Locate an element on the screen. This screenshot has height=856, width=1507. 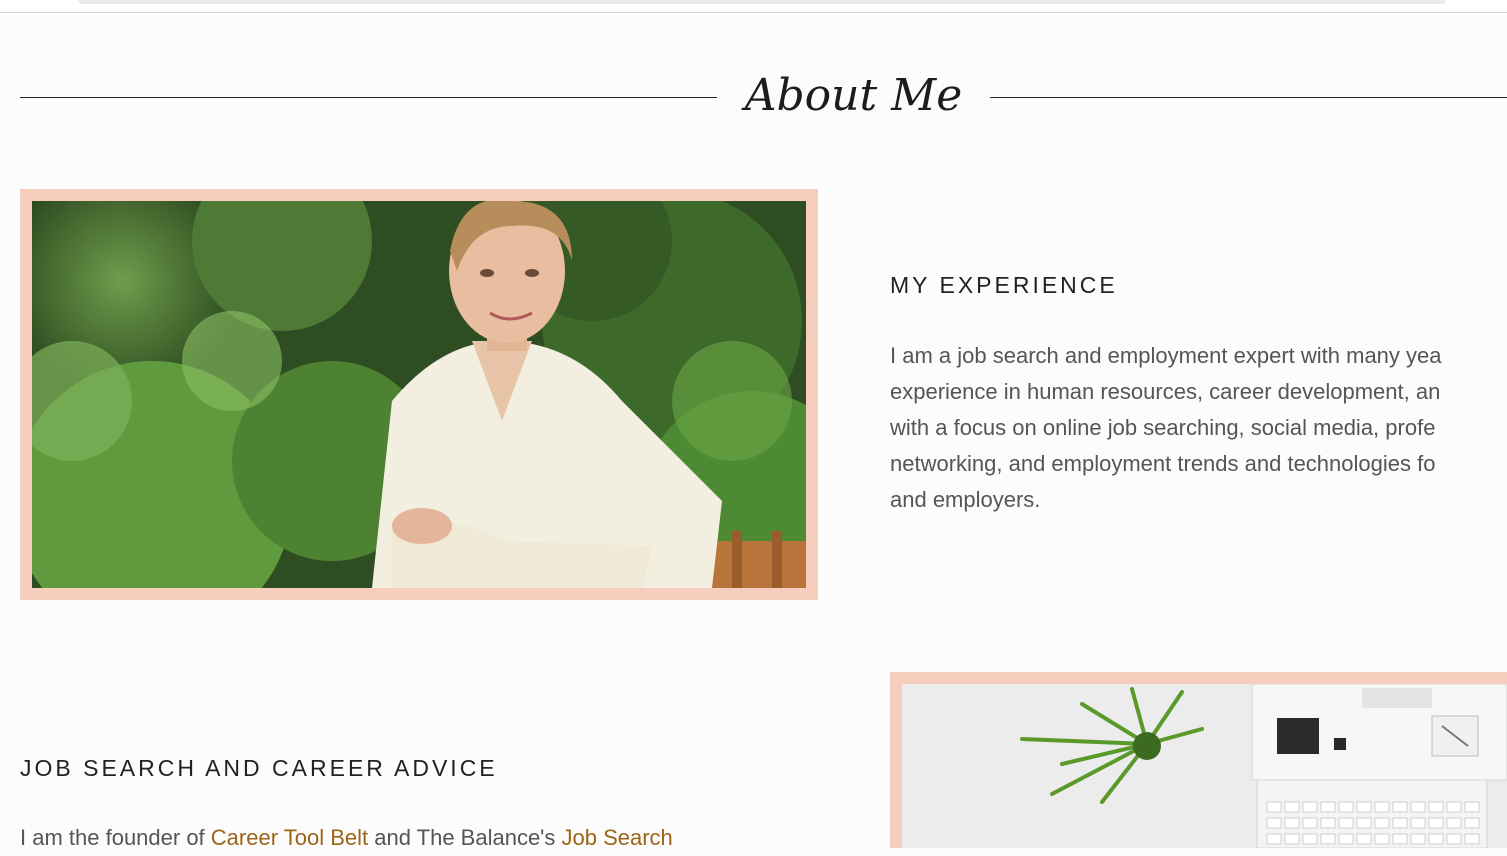
career-tool-belt-link: Career Tool Belt is located at coordinates (289, 837).